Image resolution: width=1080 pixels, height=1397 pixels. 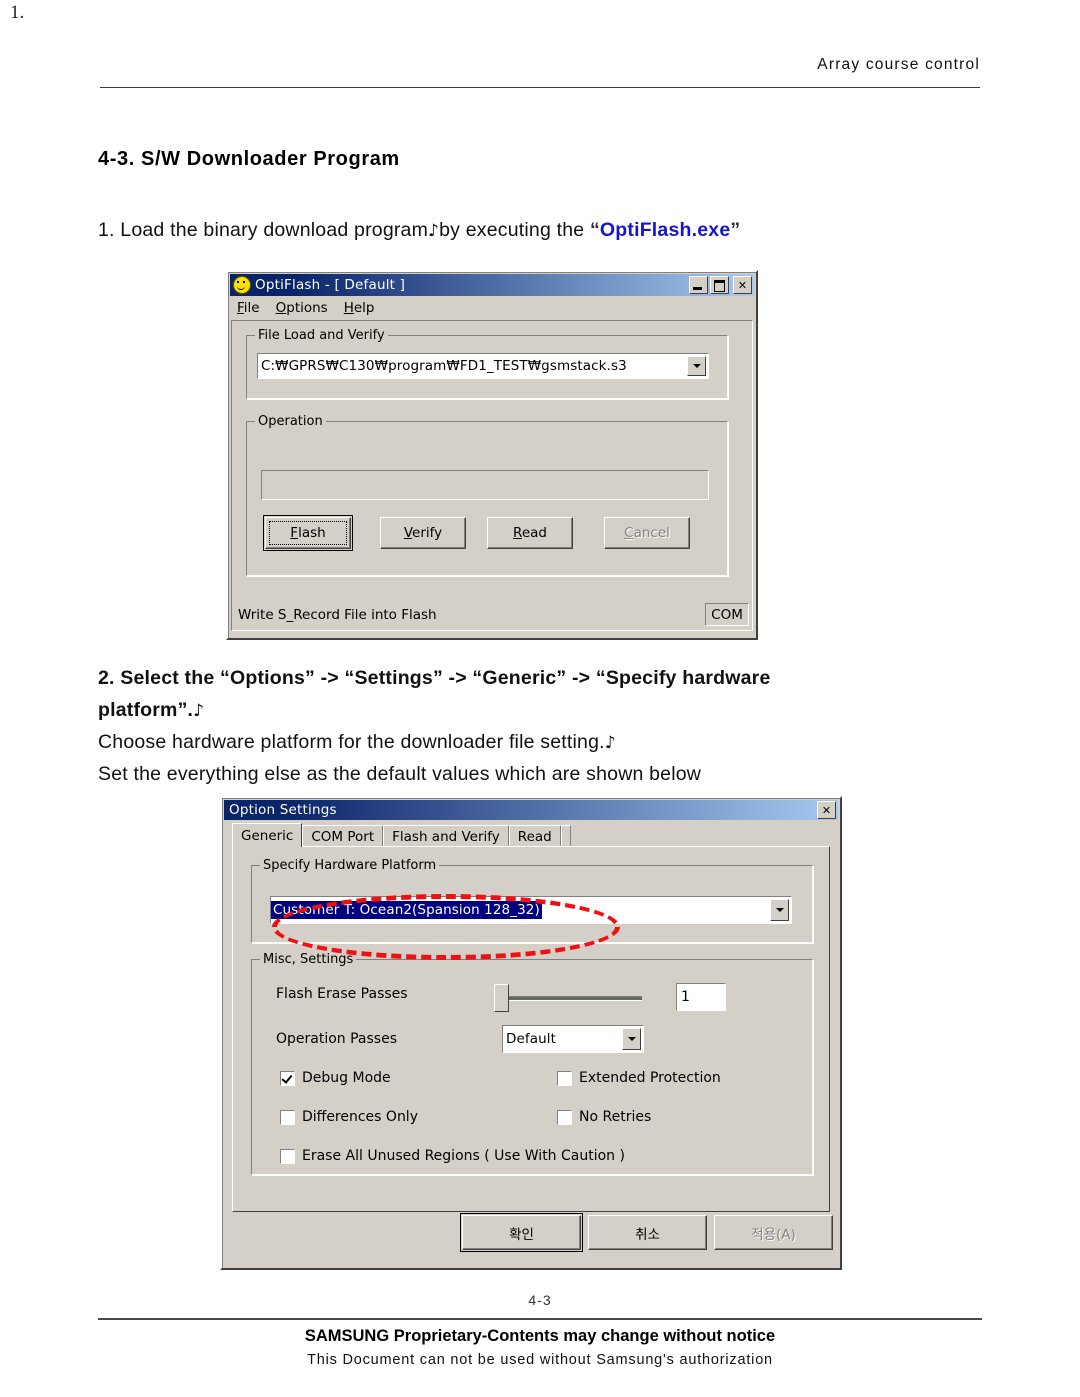 What do you see at coordinates (698, 285) in the screenshot?
I see `minimize-icon` at bounding box center [698, 285].